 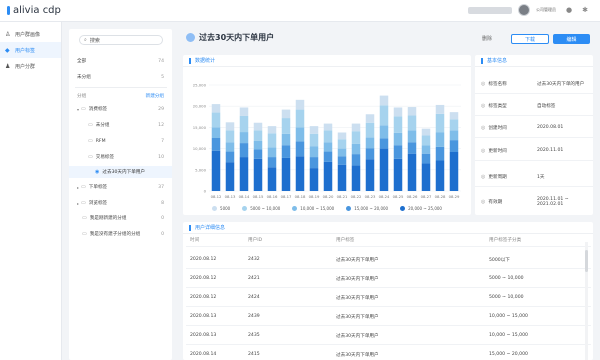 What do you see at coordinates (120, 125) in the screenshot?
I see `tree-node: ▭ 未分组 12` at bounding box center [120, 125].